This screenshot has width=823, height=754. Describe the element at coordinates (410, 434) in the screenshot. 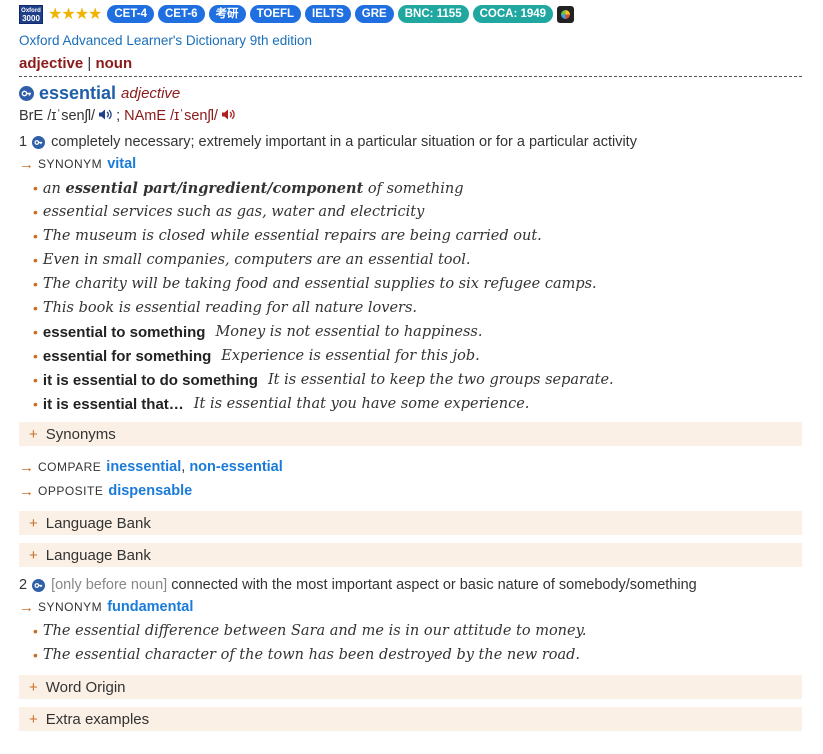

I see `synonyms-panel-toggle: + Synonyms` at that location.